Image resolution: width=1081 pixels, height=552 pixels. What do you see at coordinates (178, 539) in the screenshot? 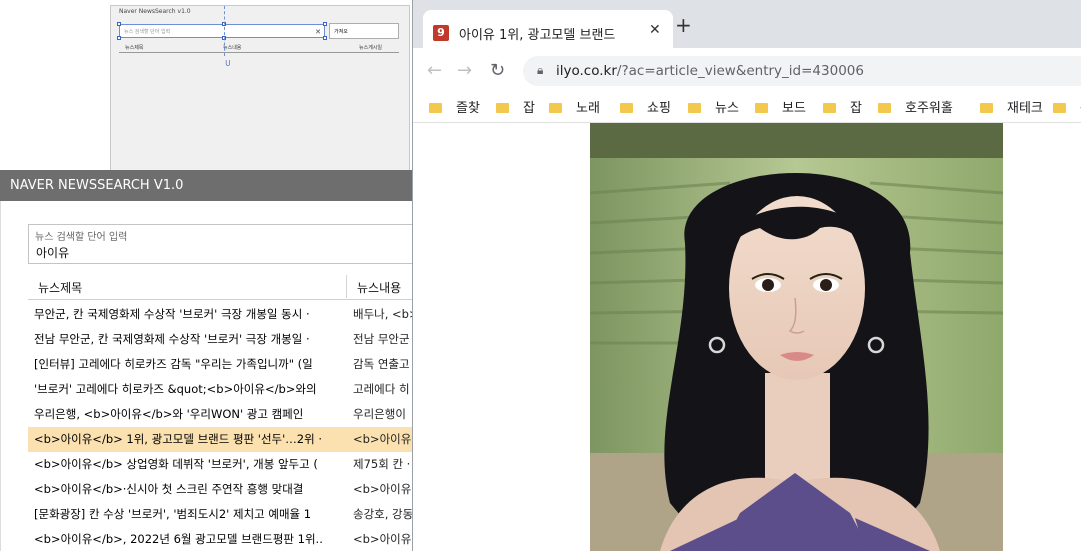
I see `news-title-cell: <b>아이유</b>, 2022년 6월 광고모델 브랜드평판 1위..` at bounding box center [178, 539].